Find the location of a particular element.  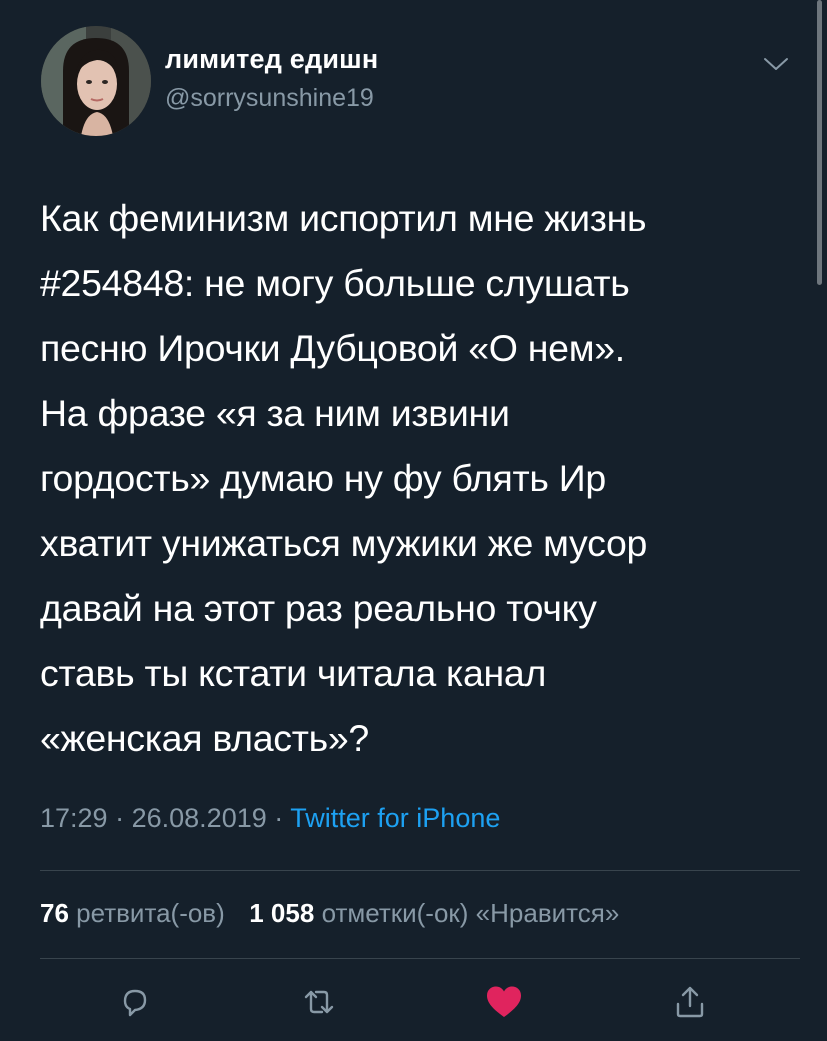

profile-photo-icon is located at coordinates (96, 81).